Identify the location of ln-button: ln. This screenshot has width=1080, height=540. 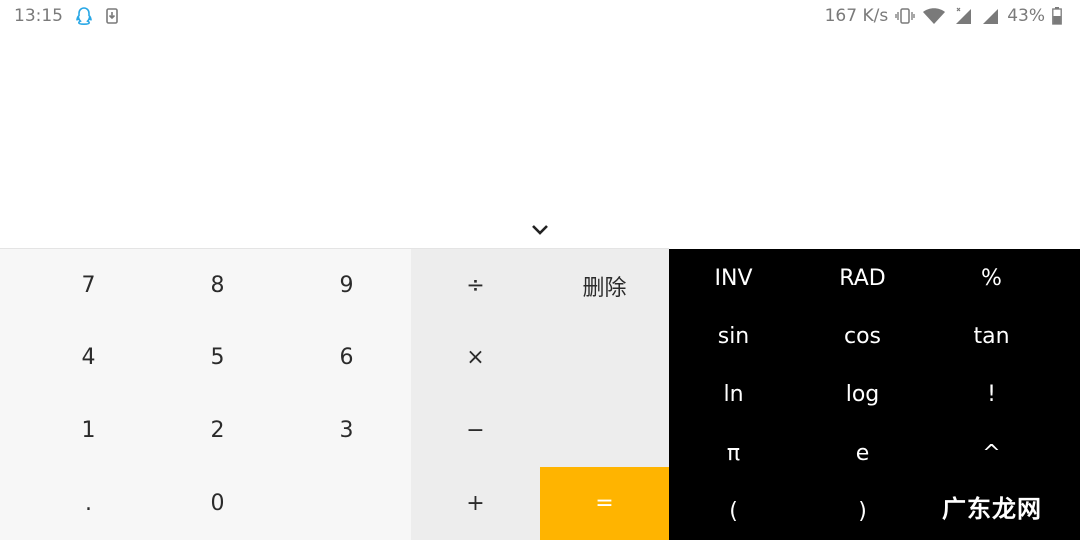
(733, 394).